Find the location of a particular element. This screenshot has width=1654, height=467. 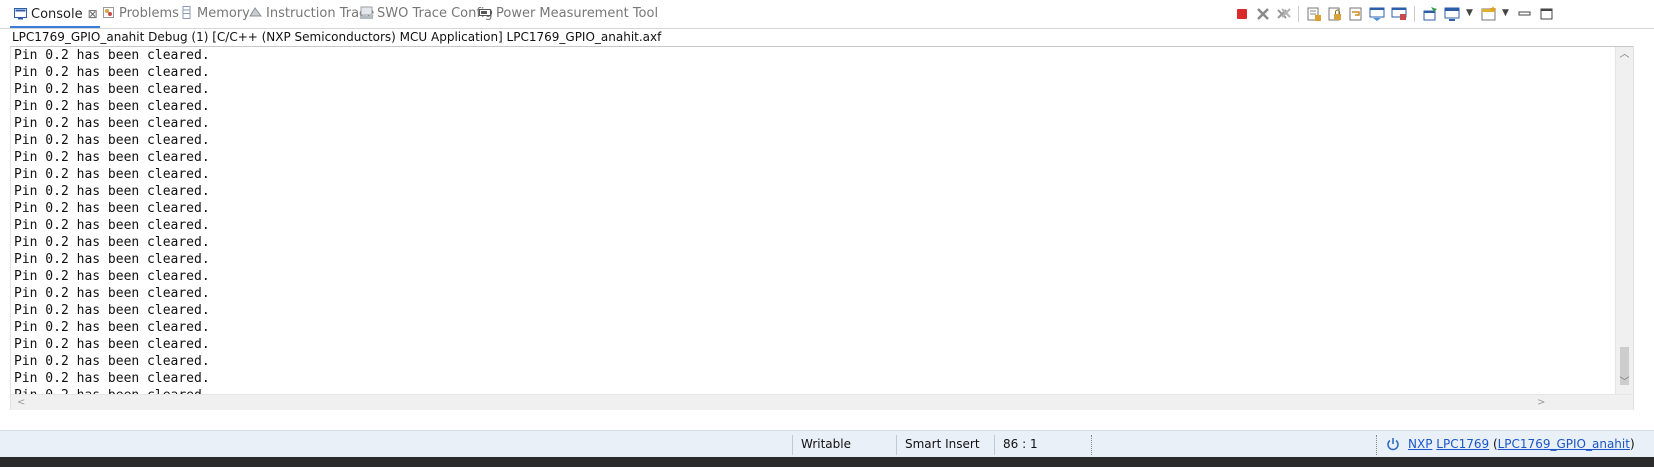

status-target-info: NXP LPC1769 (LPC1769_GPIO_anahit) is located at coordinates (1521, 444).